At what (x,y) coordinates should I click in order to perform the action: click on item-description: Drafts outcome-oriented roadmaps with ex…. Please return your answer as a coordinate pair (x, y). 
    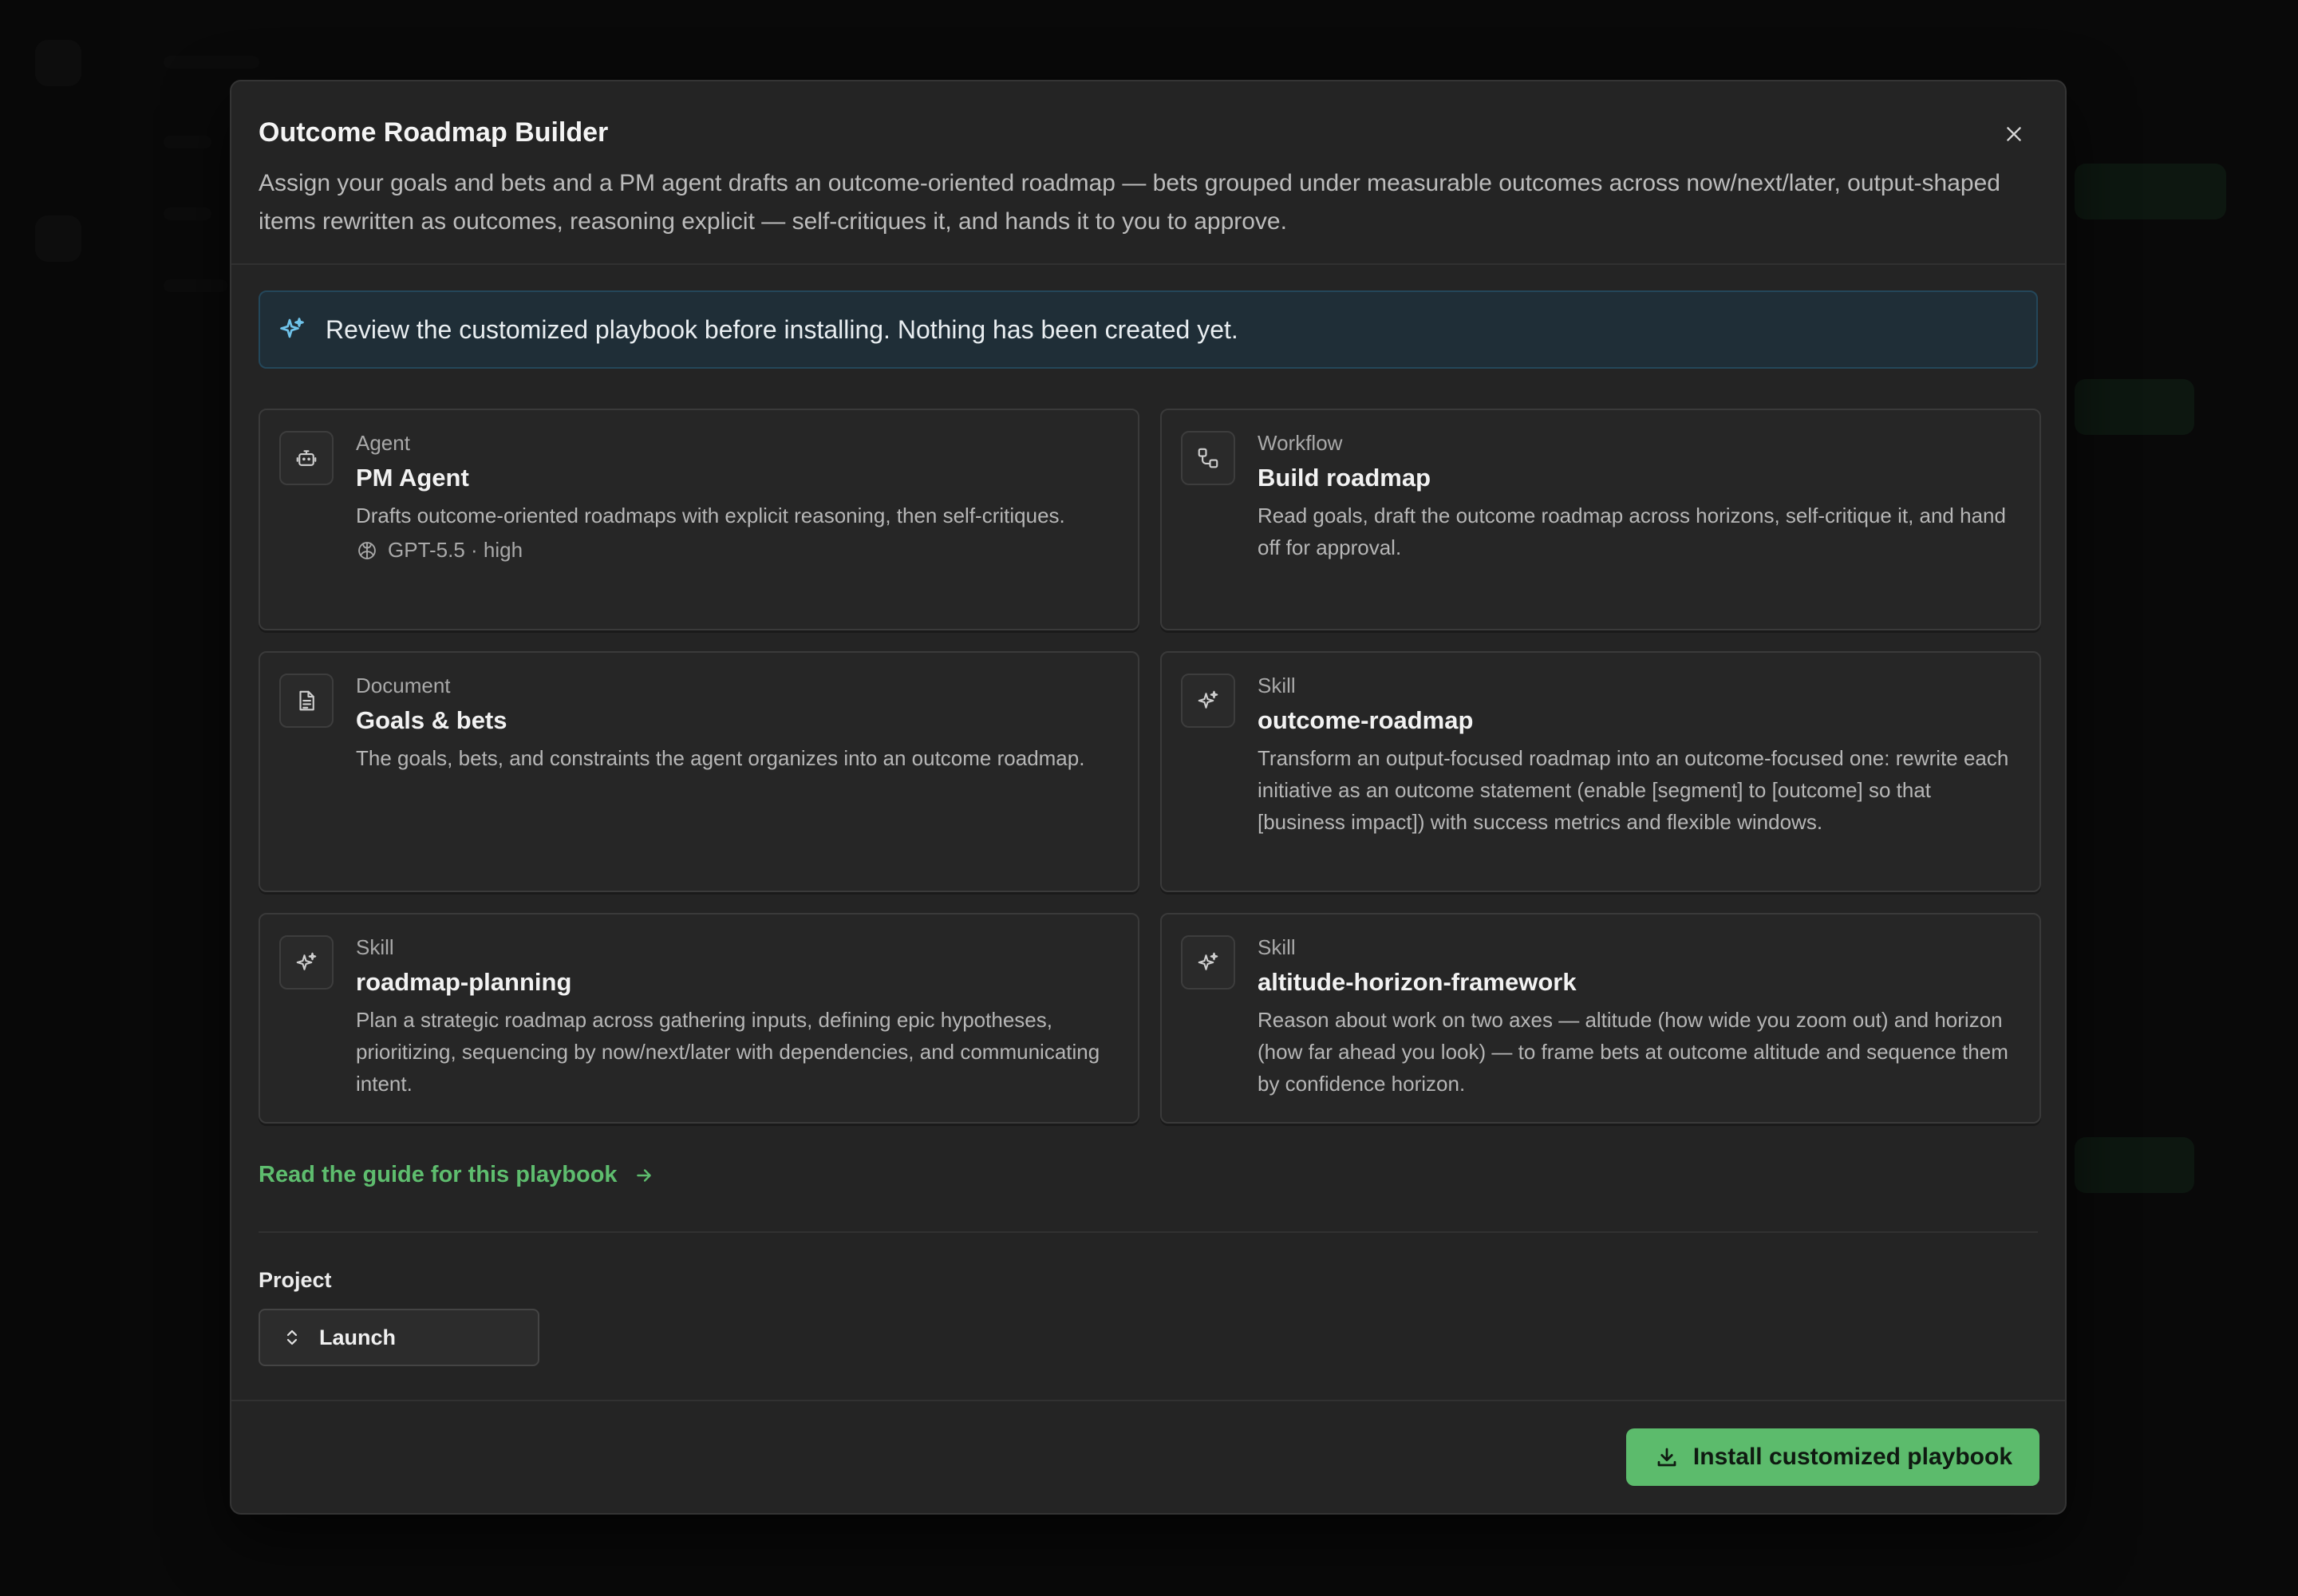
    Looking at the image, I should click on (711, 515).